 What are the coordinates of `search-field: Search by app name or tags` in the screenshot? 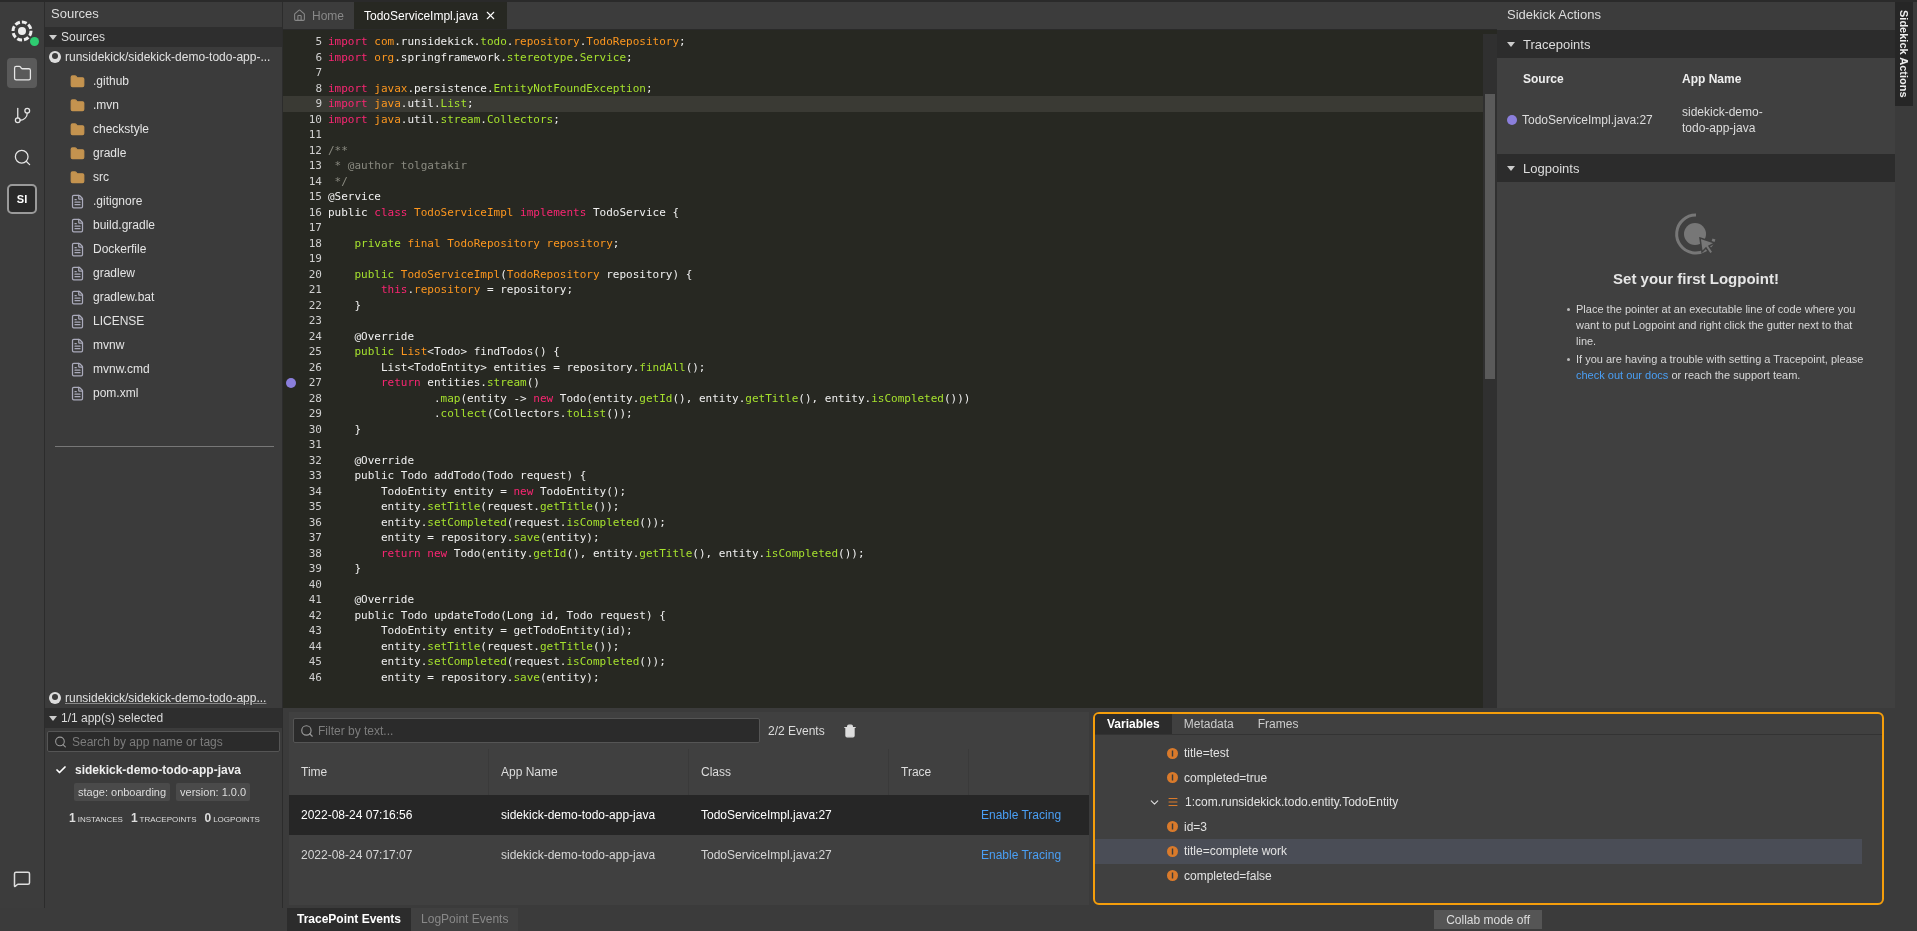 It's located at (163, 741).